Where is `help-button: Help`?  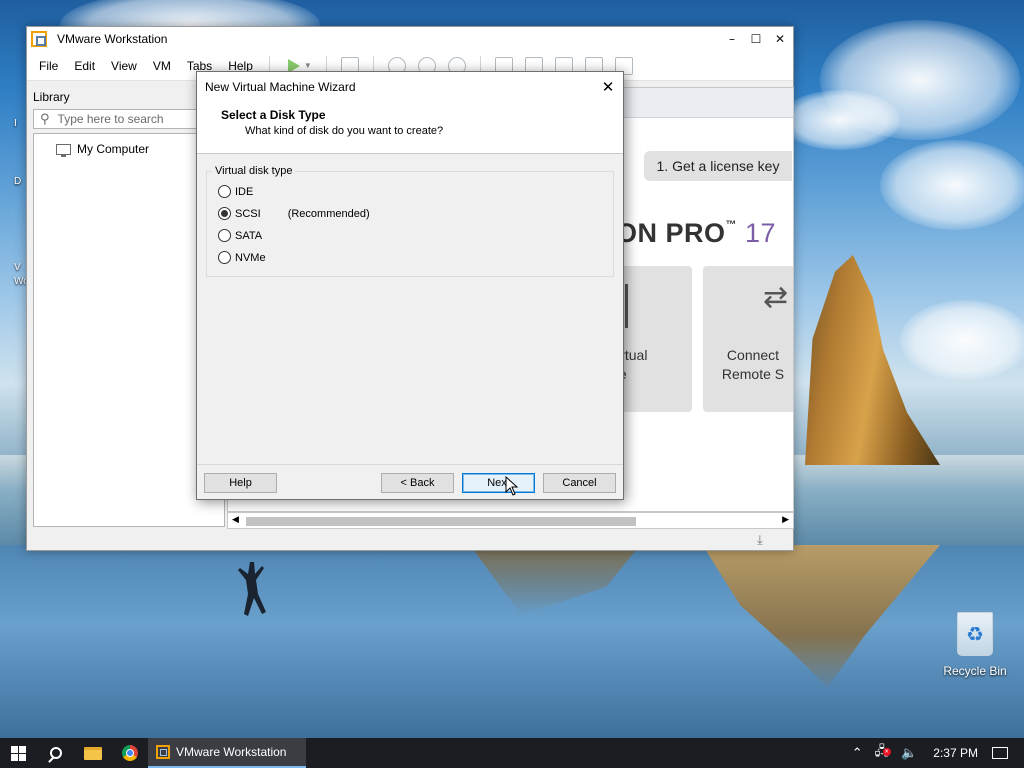
help-button: Help is located at coordinates (240, 483).